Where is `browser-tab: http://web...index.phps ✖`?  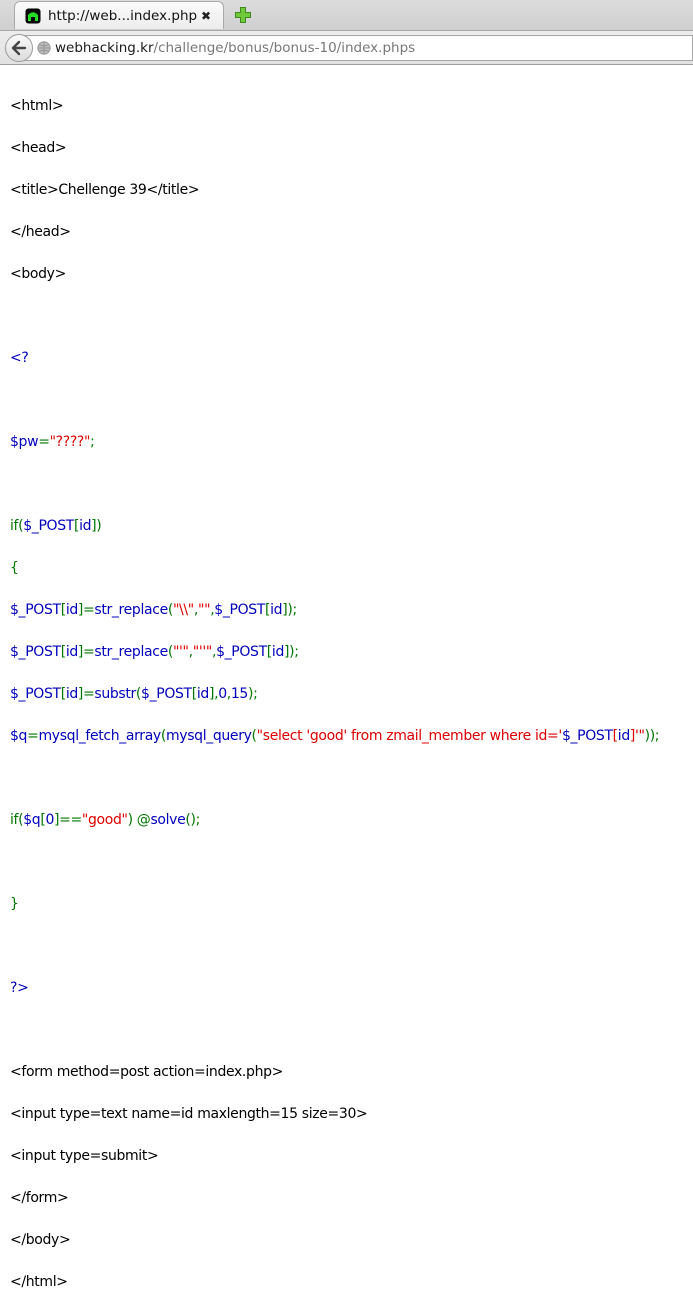
browser-tab: http://web...index.phps ✖ is located at coordinates (119, 15).